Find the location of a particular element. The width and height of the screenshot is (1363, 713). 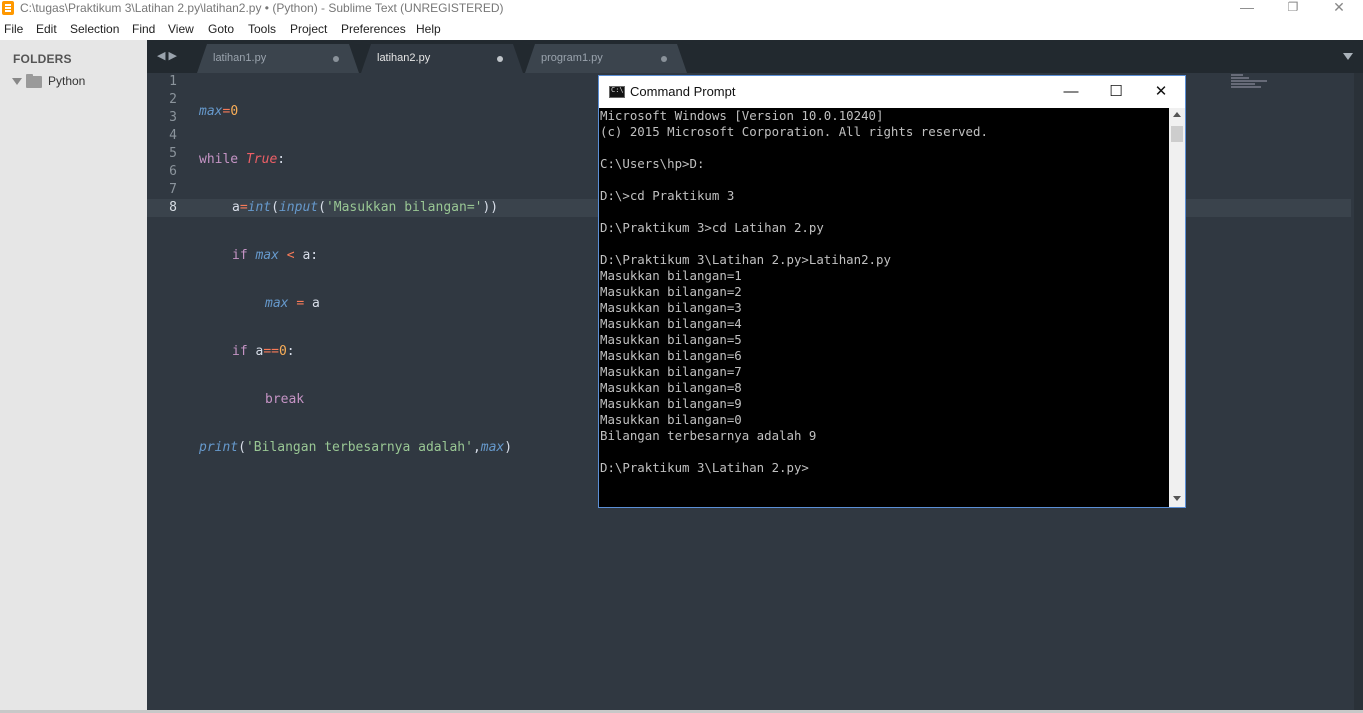

code-line-4: if max < a: is located at coordinates (355, 256).